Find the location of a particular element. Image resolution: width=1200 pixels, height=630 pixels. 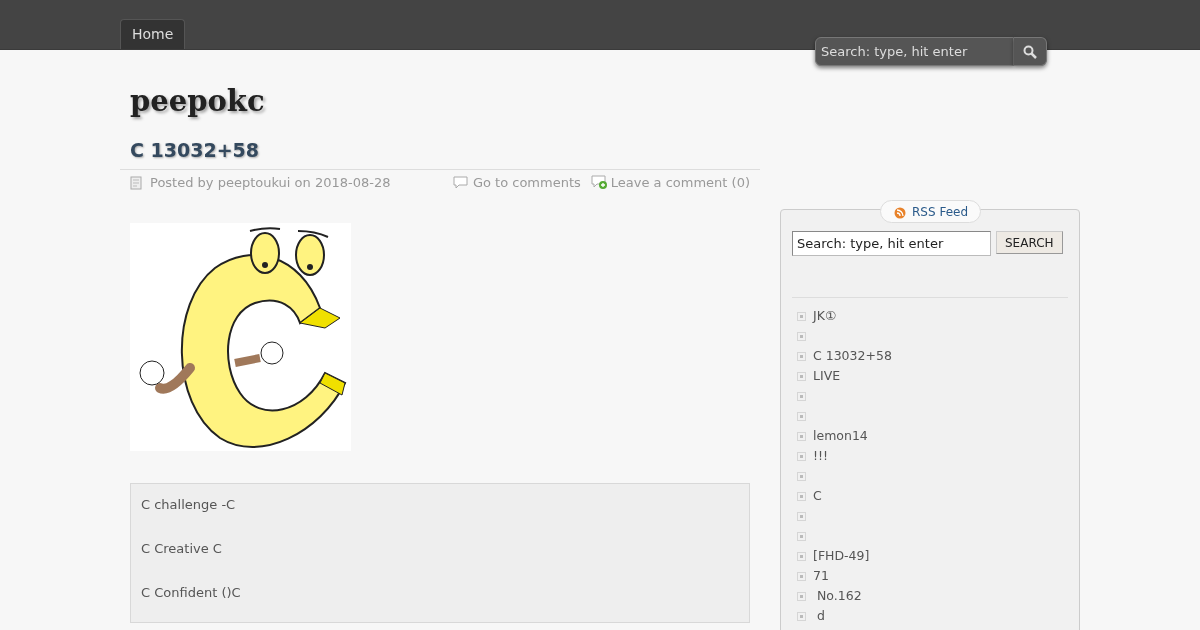

sidebar-link: C 13032+58 is located at coordinates (852, 356).